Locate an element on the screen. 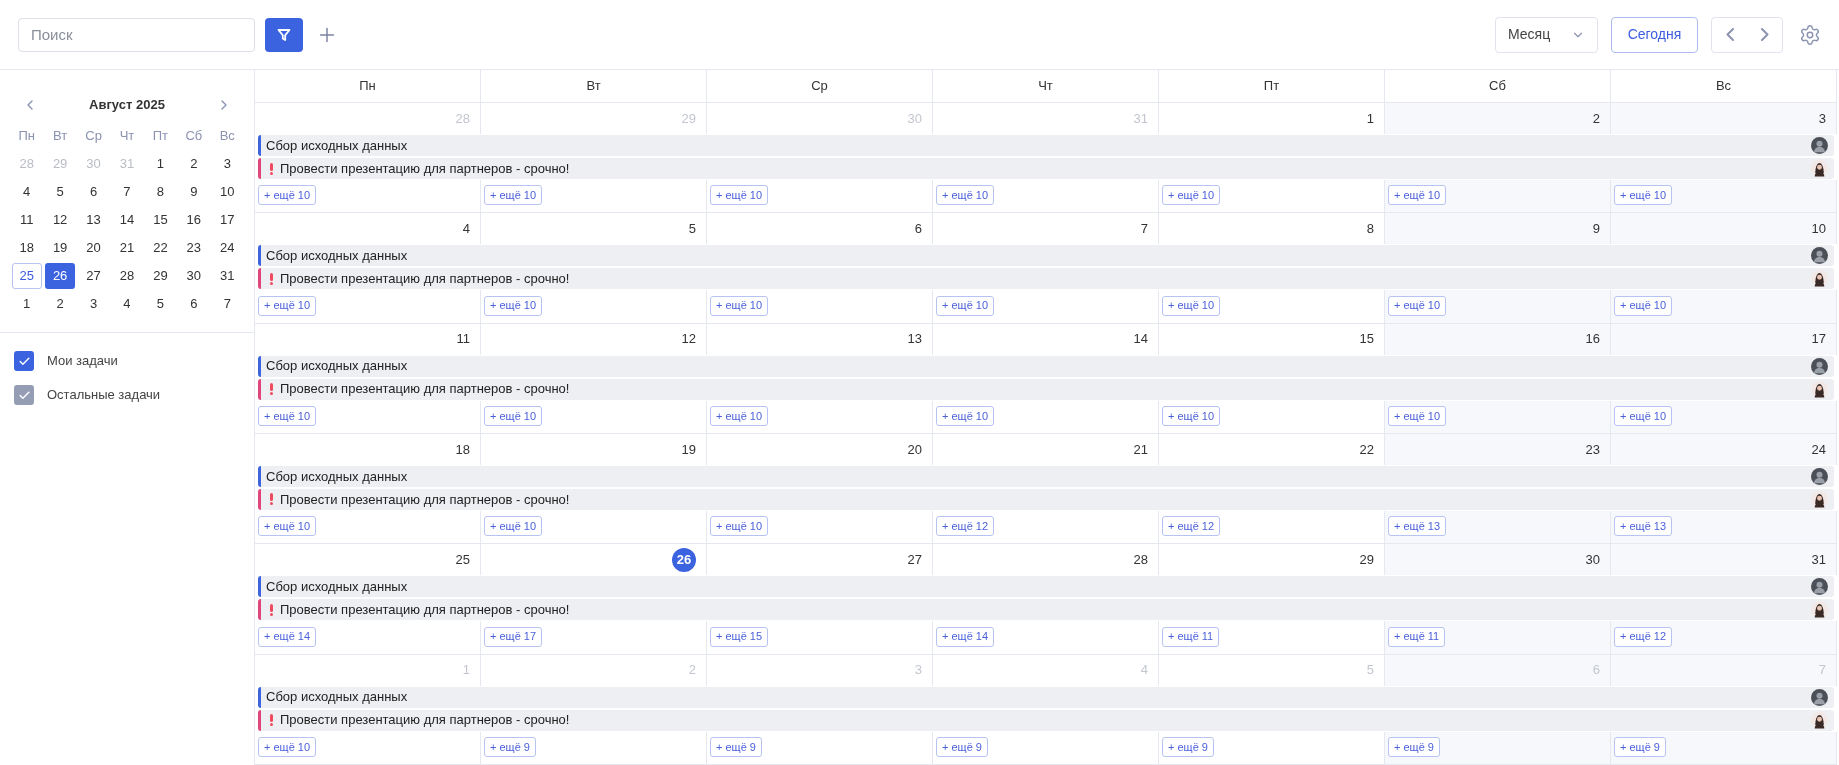 This screenshot has width=1839, height=765. day-button: 19 is located at coordinates (60, 248).